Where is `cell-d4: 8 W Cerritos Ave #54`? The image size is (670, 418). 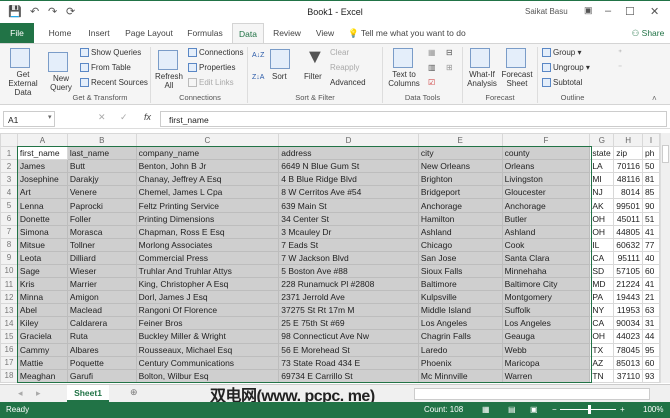 cell-d4: 8 W Cerritos Ave #54 is located at coordinates (348, 192).